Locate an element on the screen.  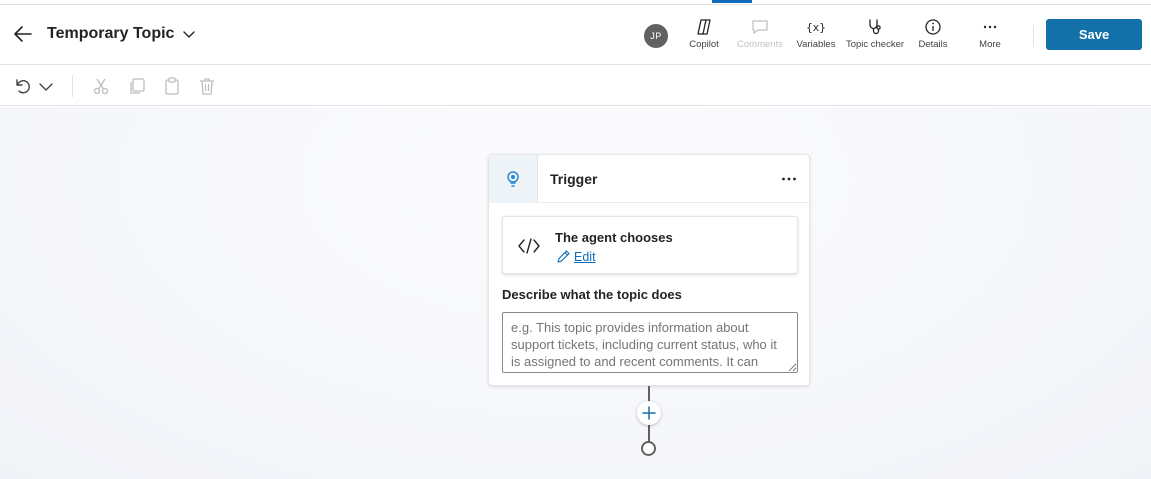
variables-label: Variables is located at coordinates (816, 44).